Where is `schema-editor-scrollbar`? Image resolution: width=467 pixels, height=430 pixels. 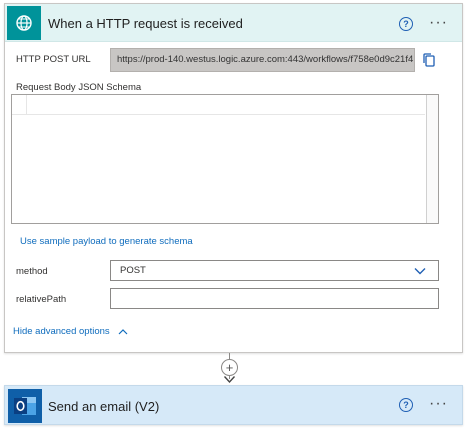
schema-editor-scrollbar is located at coordinates (432, 159).